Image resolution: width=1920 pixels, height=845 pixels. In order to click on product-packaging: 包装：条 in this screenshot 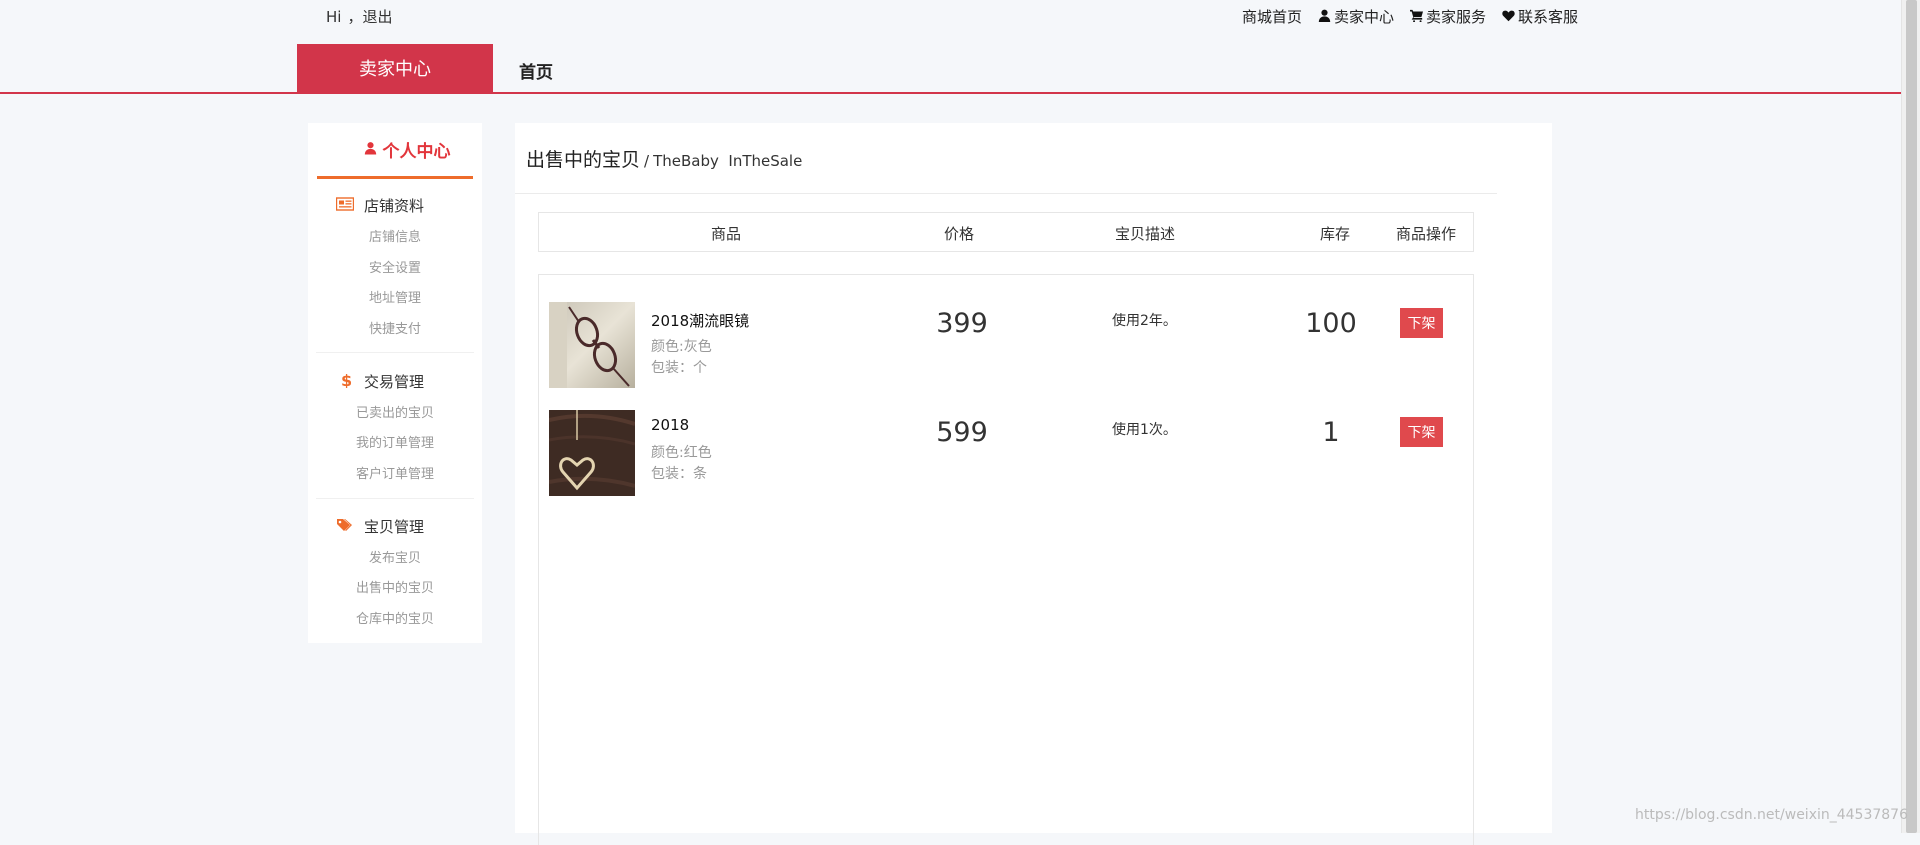, I will do `click(679, 474)`.